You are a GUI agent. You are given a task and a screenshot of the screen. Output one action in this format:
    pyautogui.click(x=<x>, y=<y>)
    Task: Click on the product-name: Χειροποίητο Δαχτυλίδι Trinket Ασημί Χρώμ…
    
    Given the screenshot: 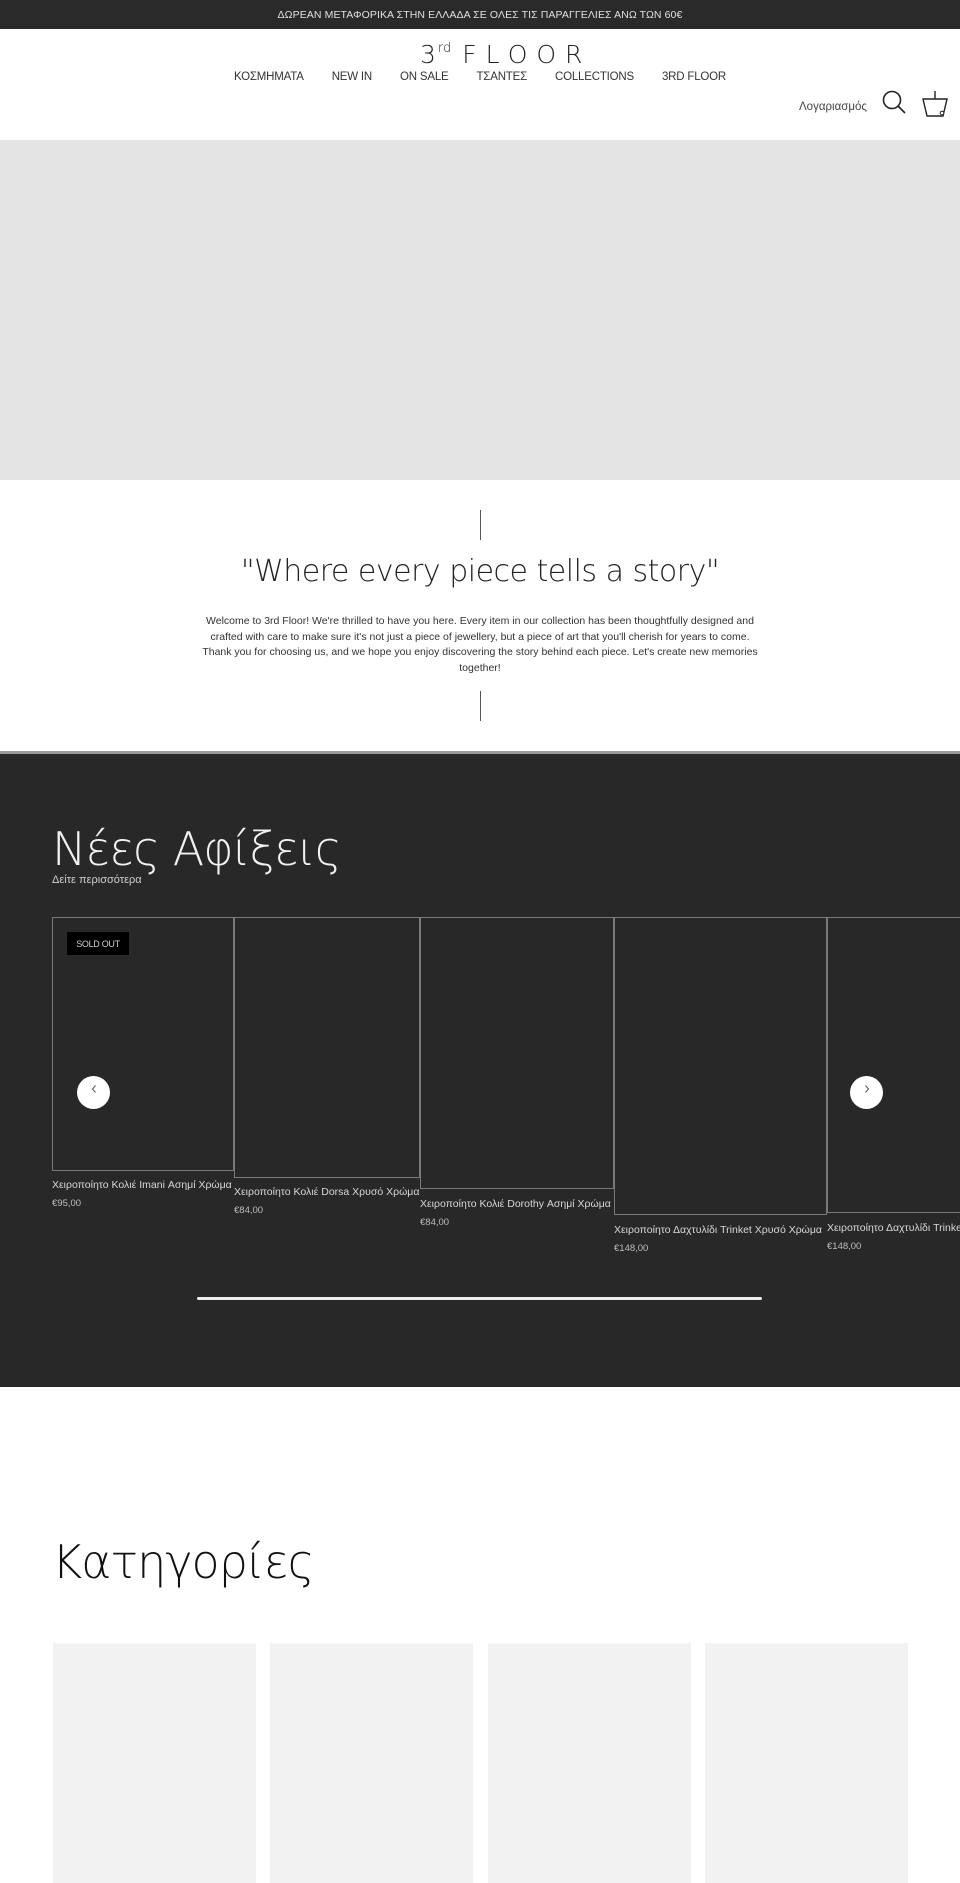 What is the action you would take?
    pyautogui.click(x=893, y=1228)
    